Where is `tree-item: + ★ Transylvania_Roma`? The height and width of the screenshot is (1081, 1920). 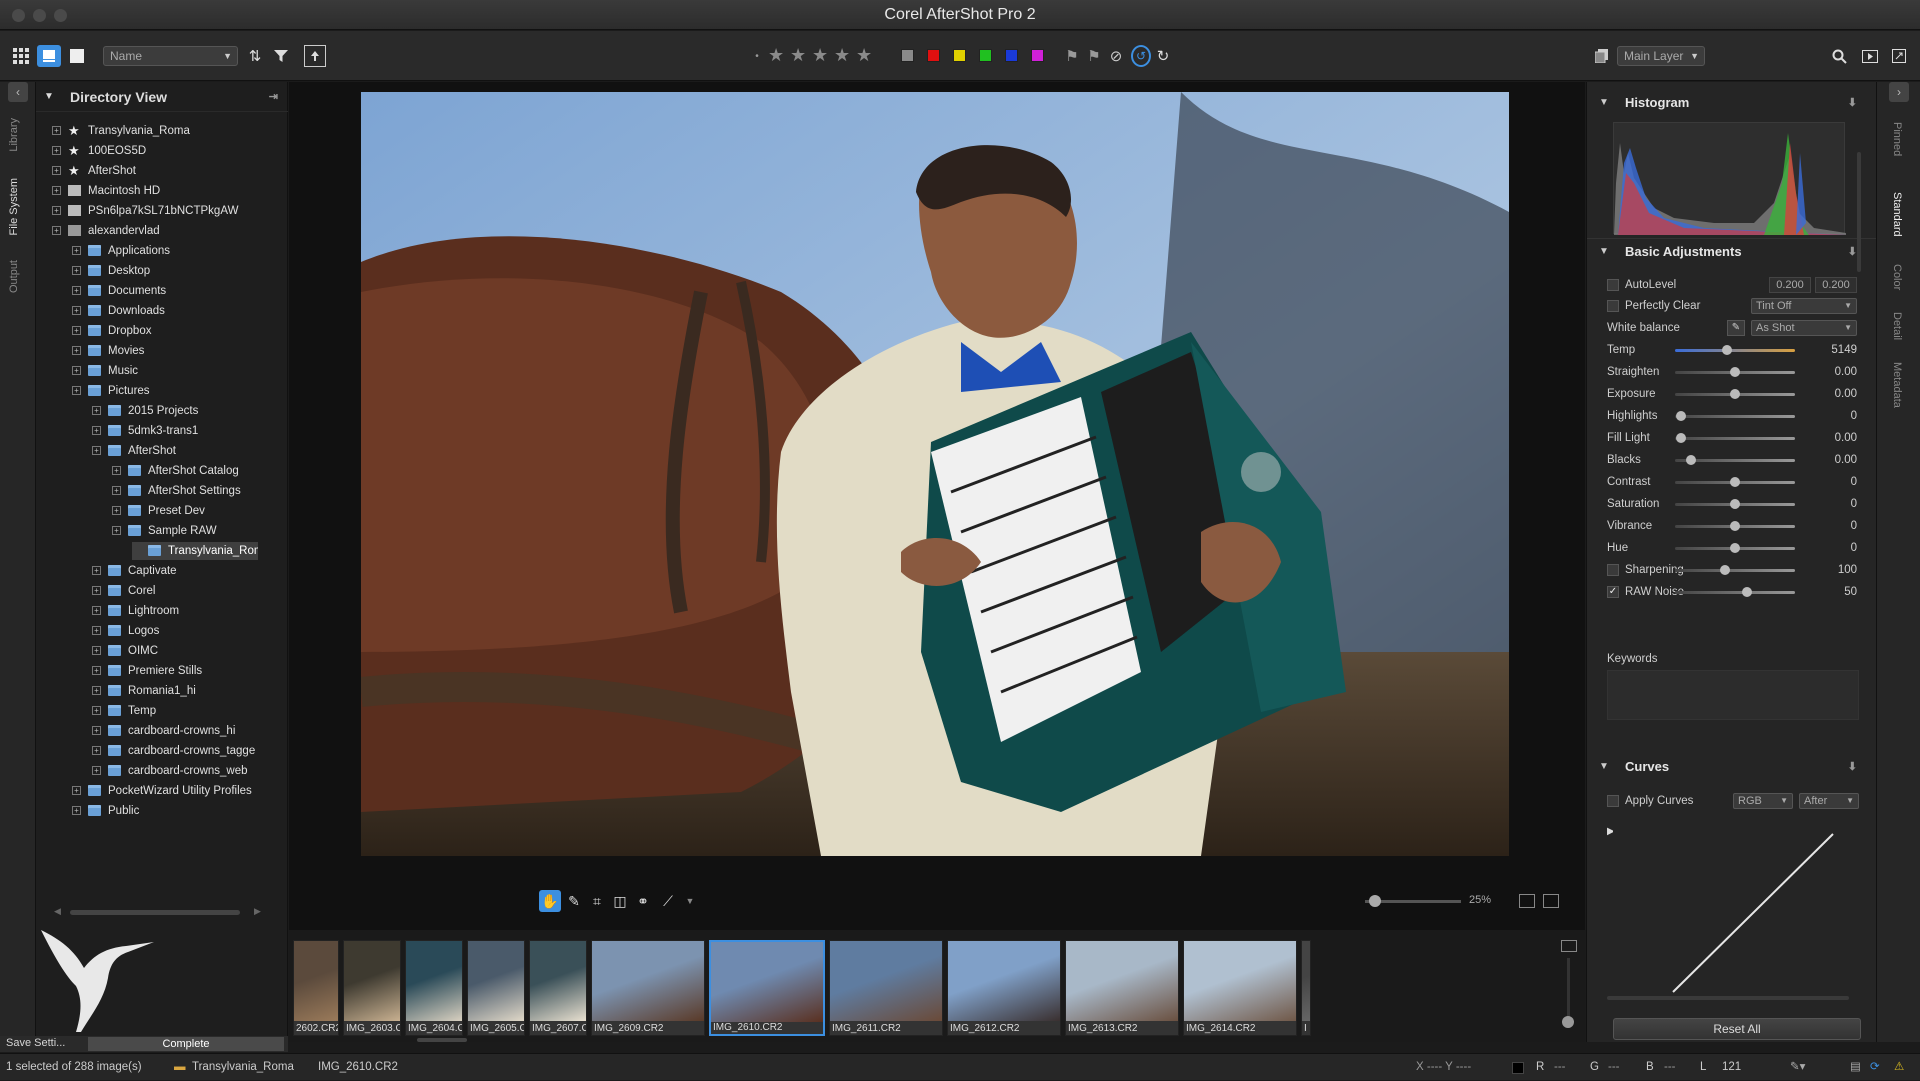
tree-item: + ★ Transylvania_Roma is located at coordinates (155, 131).